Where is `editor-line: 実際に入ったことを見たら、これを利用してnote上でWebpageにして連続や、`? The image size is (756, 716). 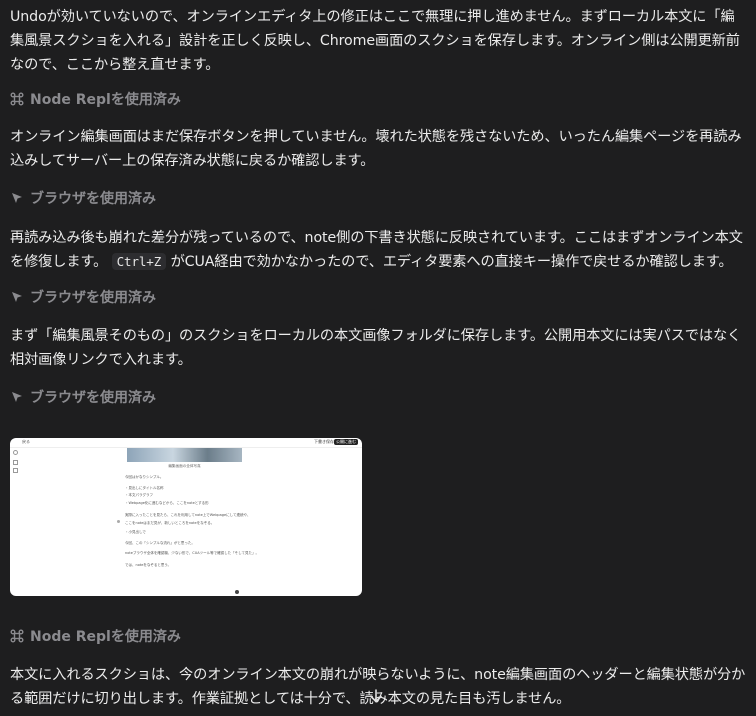
editor-line: 実際に入ったことを見たら、これを利用してnote上でWebpageにして連続や、 is located at coordinates (188, 515).